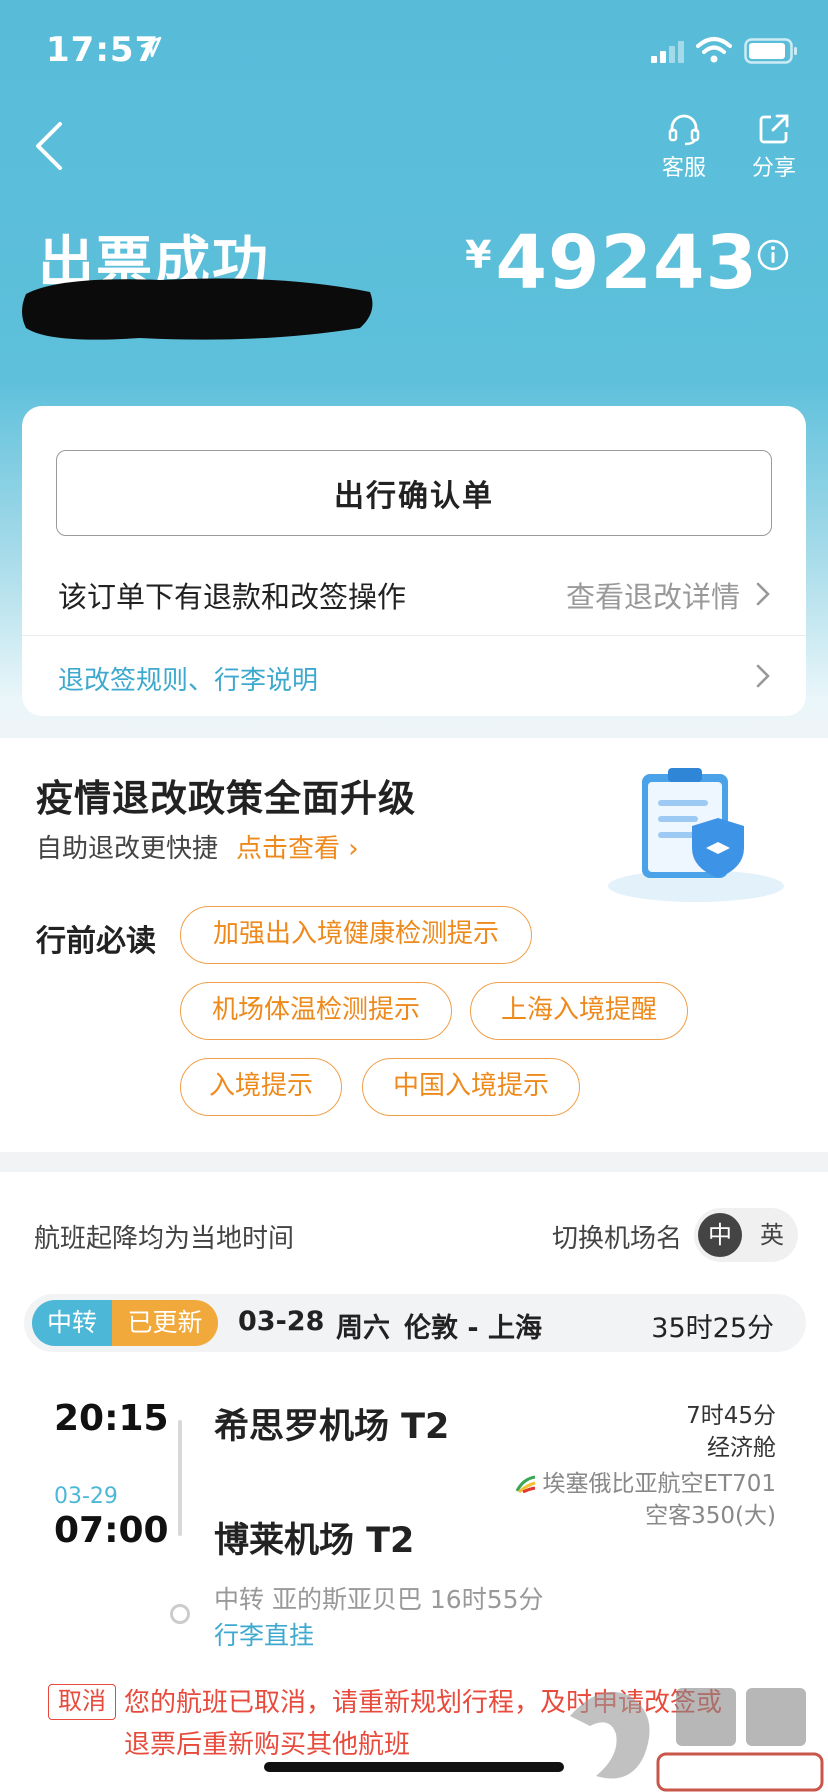 The width and height of the screenshot is (828, 1792). Describe the element at coordinates (414, 50) in the screenshot. I see `status-bar: 17:57` at that location.